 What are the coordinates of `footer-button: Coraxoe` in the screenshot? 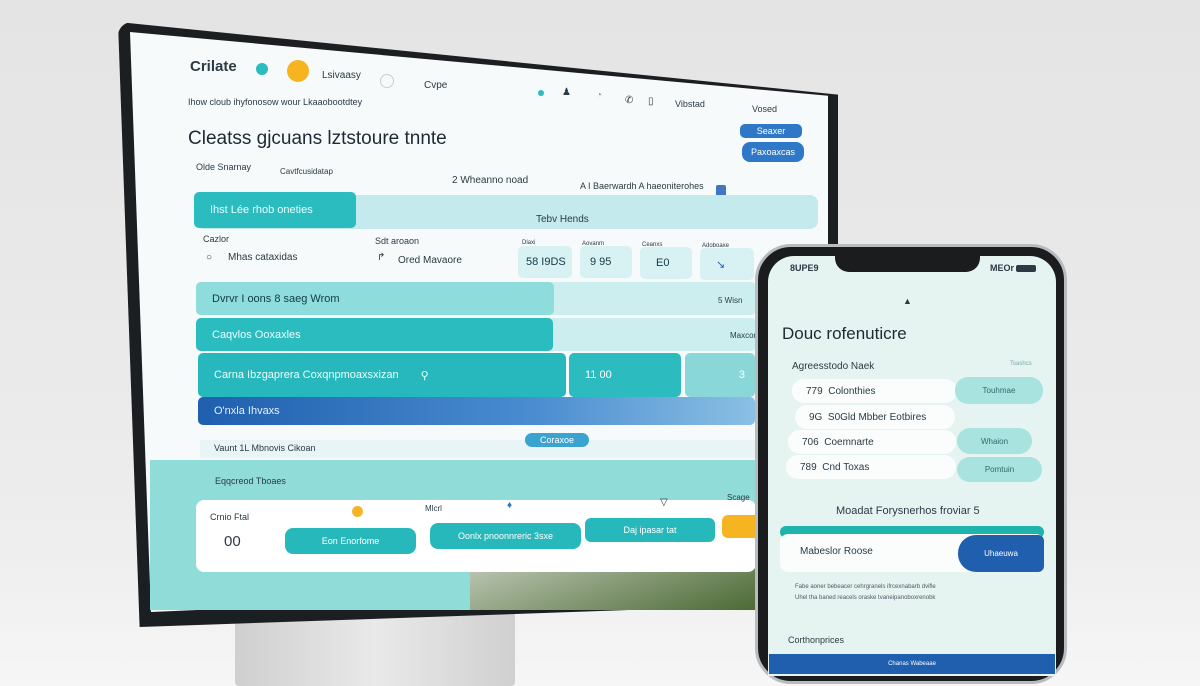 It's located at (557, 440).